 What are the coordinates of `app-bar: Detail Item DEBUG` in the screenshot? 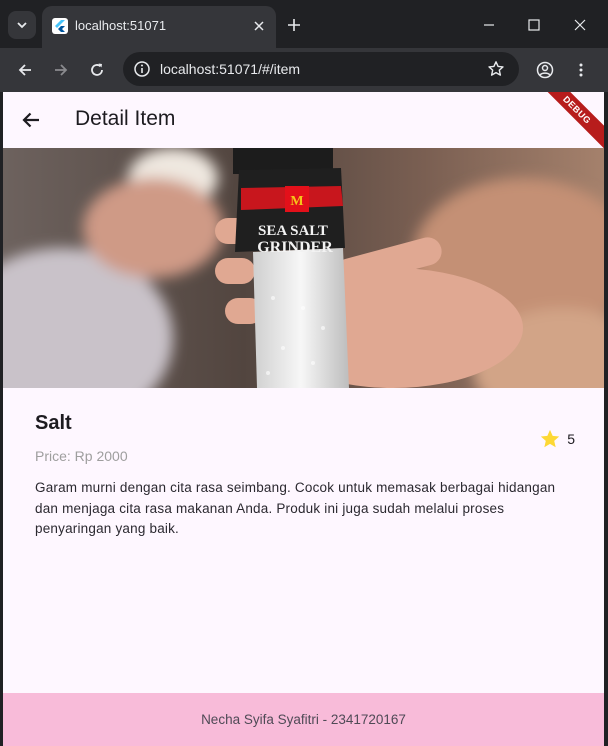 It's located at (303, 123).